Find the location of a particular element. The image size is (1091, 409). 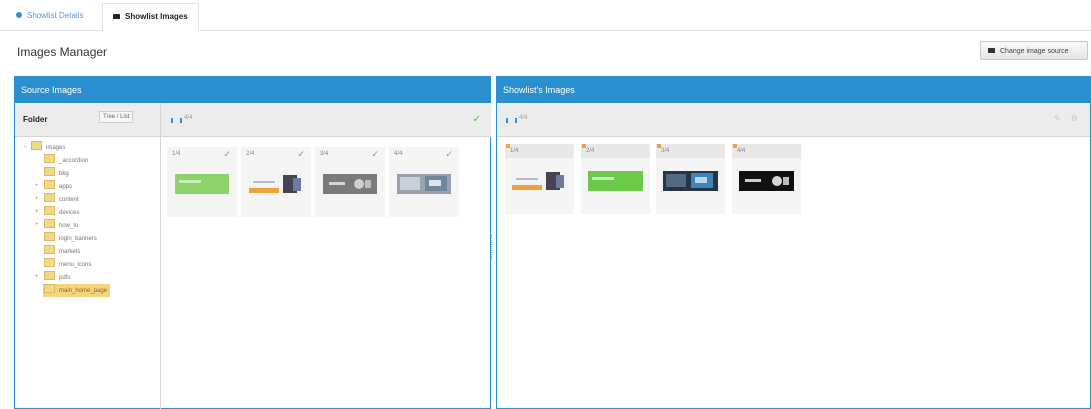

tile-bar: 2/4 is located at coordinates (615, 151).